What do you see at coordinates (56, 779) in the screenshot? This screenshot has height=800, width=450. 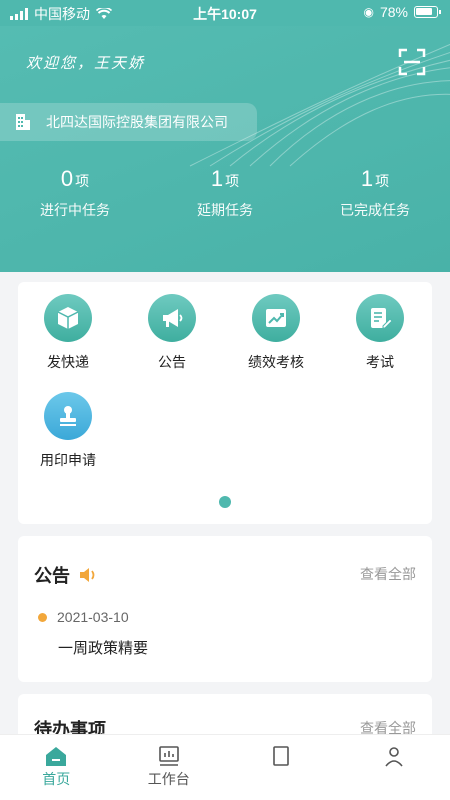 I see `tab-label: 首页` at bounding box center [56, 779].